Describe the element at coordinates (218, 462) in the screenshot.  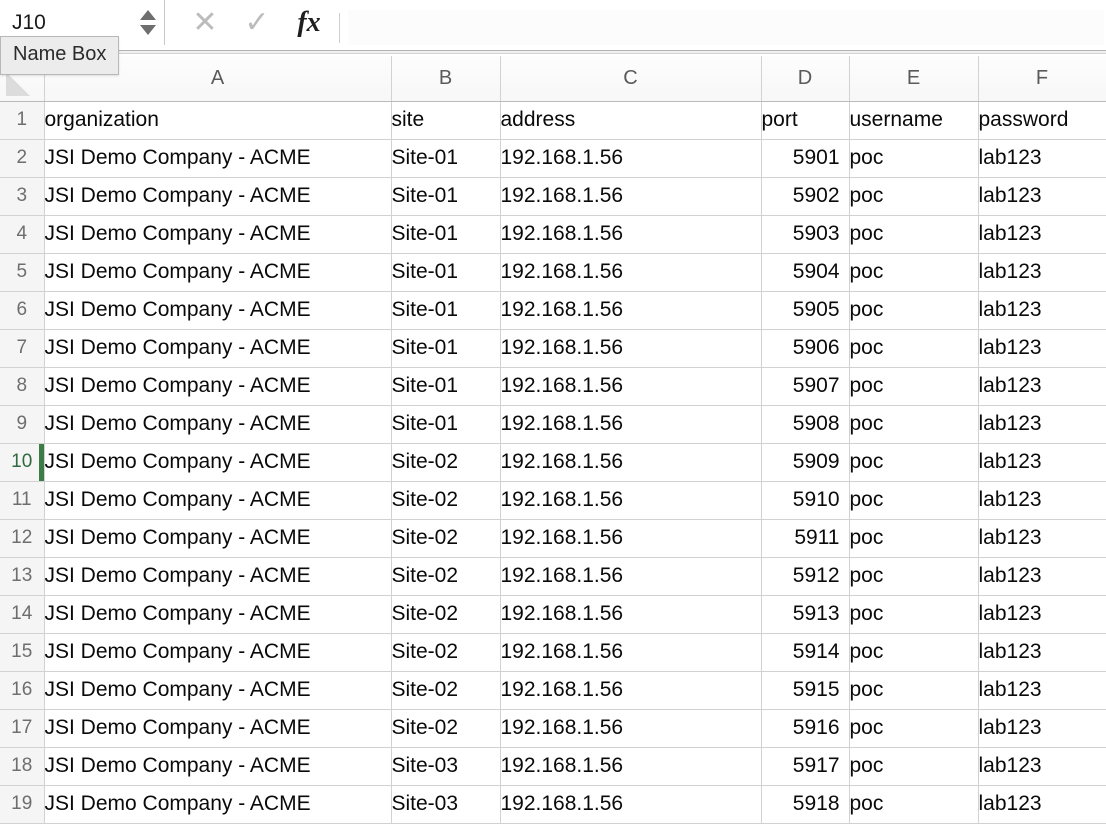
I see `cell-A10: JSI Demo Company - ACME` at that location.